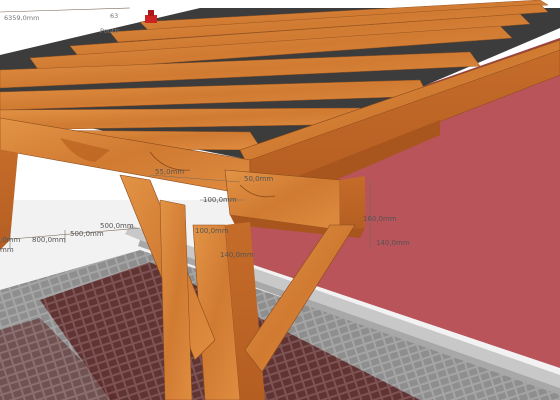  I want to click on dim-500-a: 500,0mm, so click(117, 226).